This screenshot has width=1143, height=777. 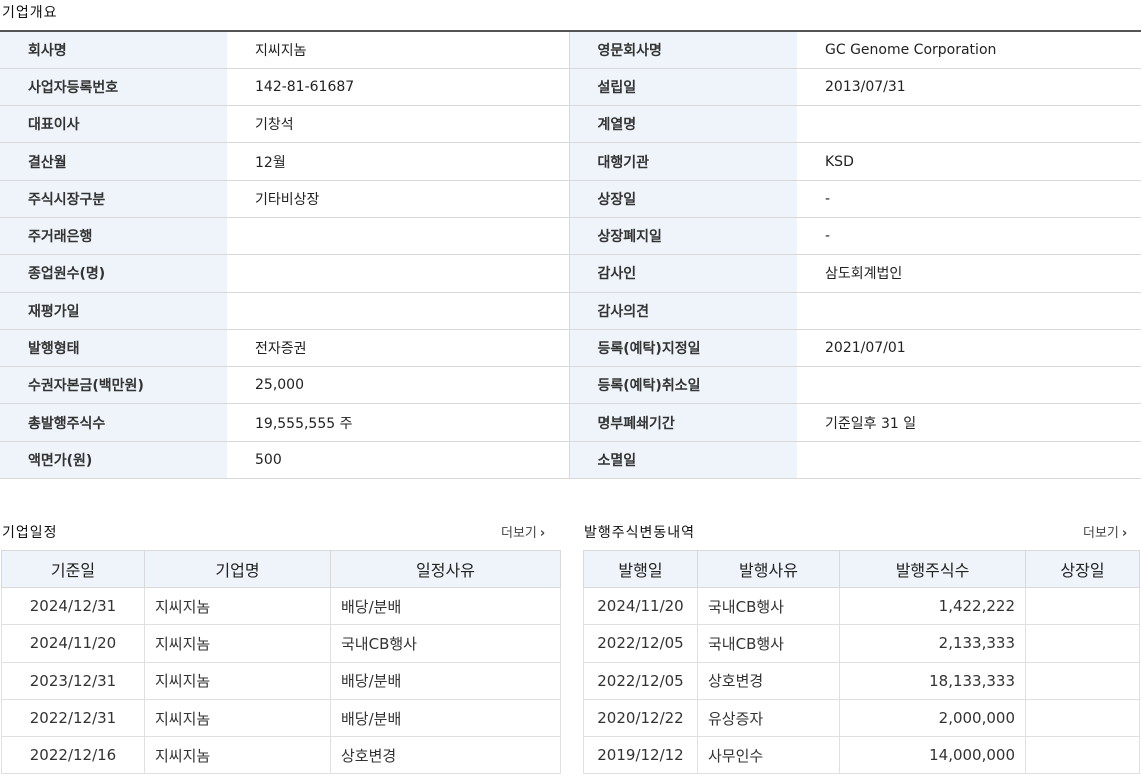 What do you see at coordinates (113, 348) in the screenshot?
I see `overview-label: 발행형태` at bounding box center [113, 348].